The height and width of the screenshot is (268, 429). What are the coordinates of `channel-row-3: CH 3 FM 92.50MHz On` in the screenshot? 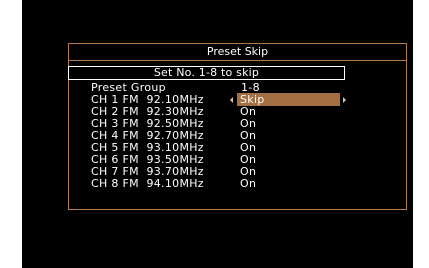 It's located at (251, 123).